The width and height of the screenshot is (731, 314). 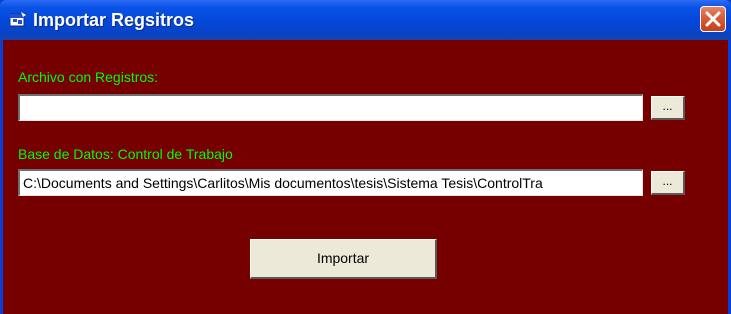 I want to click on app-window-icon, so click(x=17, y=19).